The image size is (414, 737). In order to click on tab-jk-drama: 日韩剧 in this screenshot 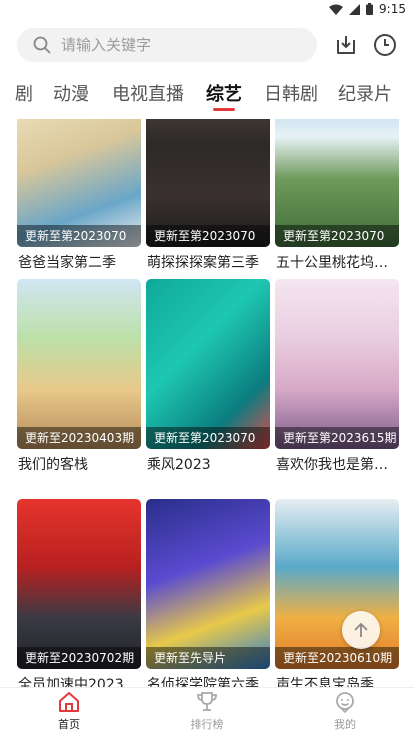, I will do `click(291, 93)`.